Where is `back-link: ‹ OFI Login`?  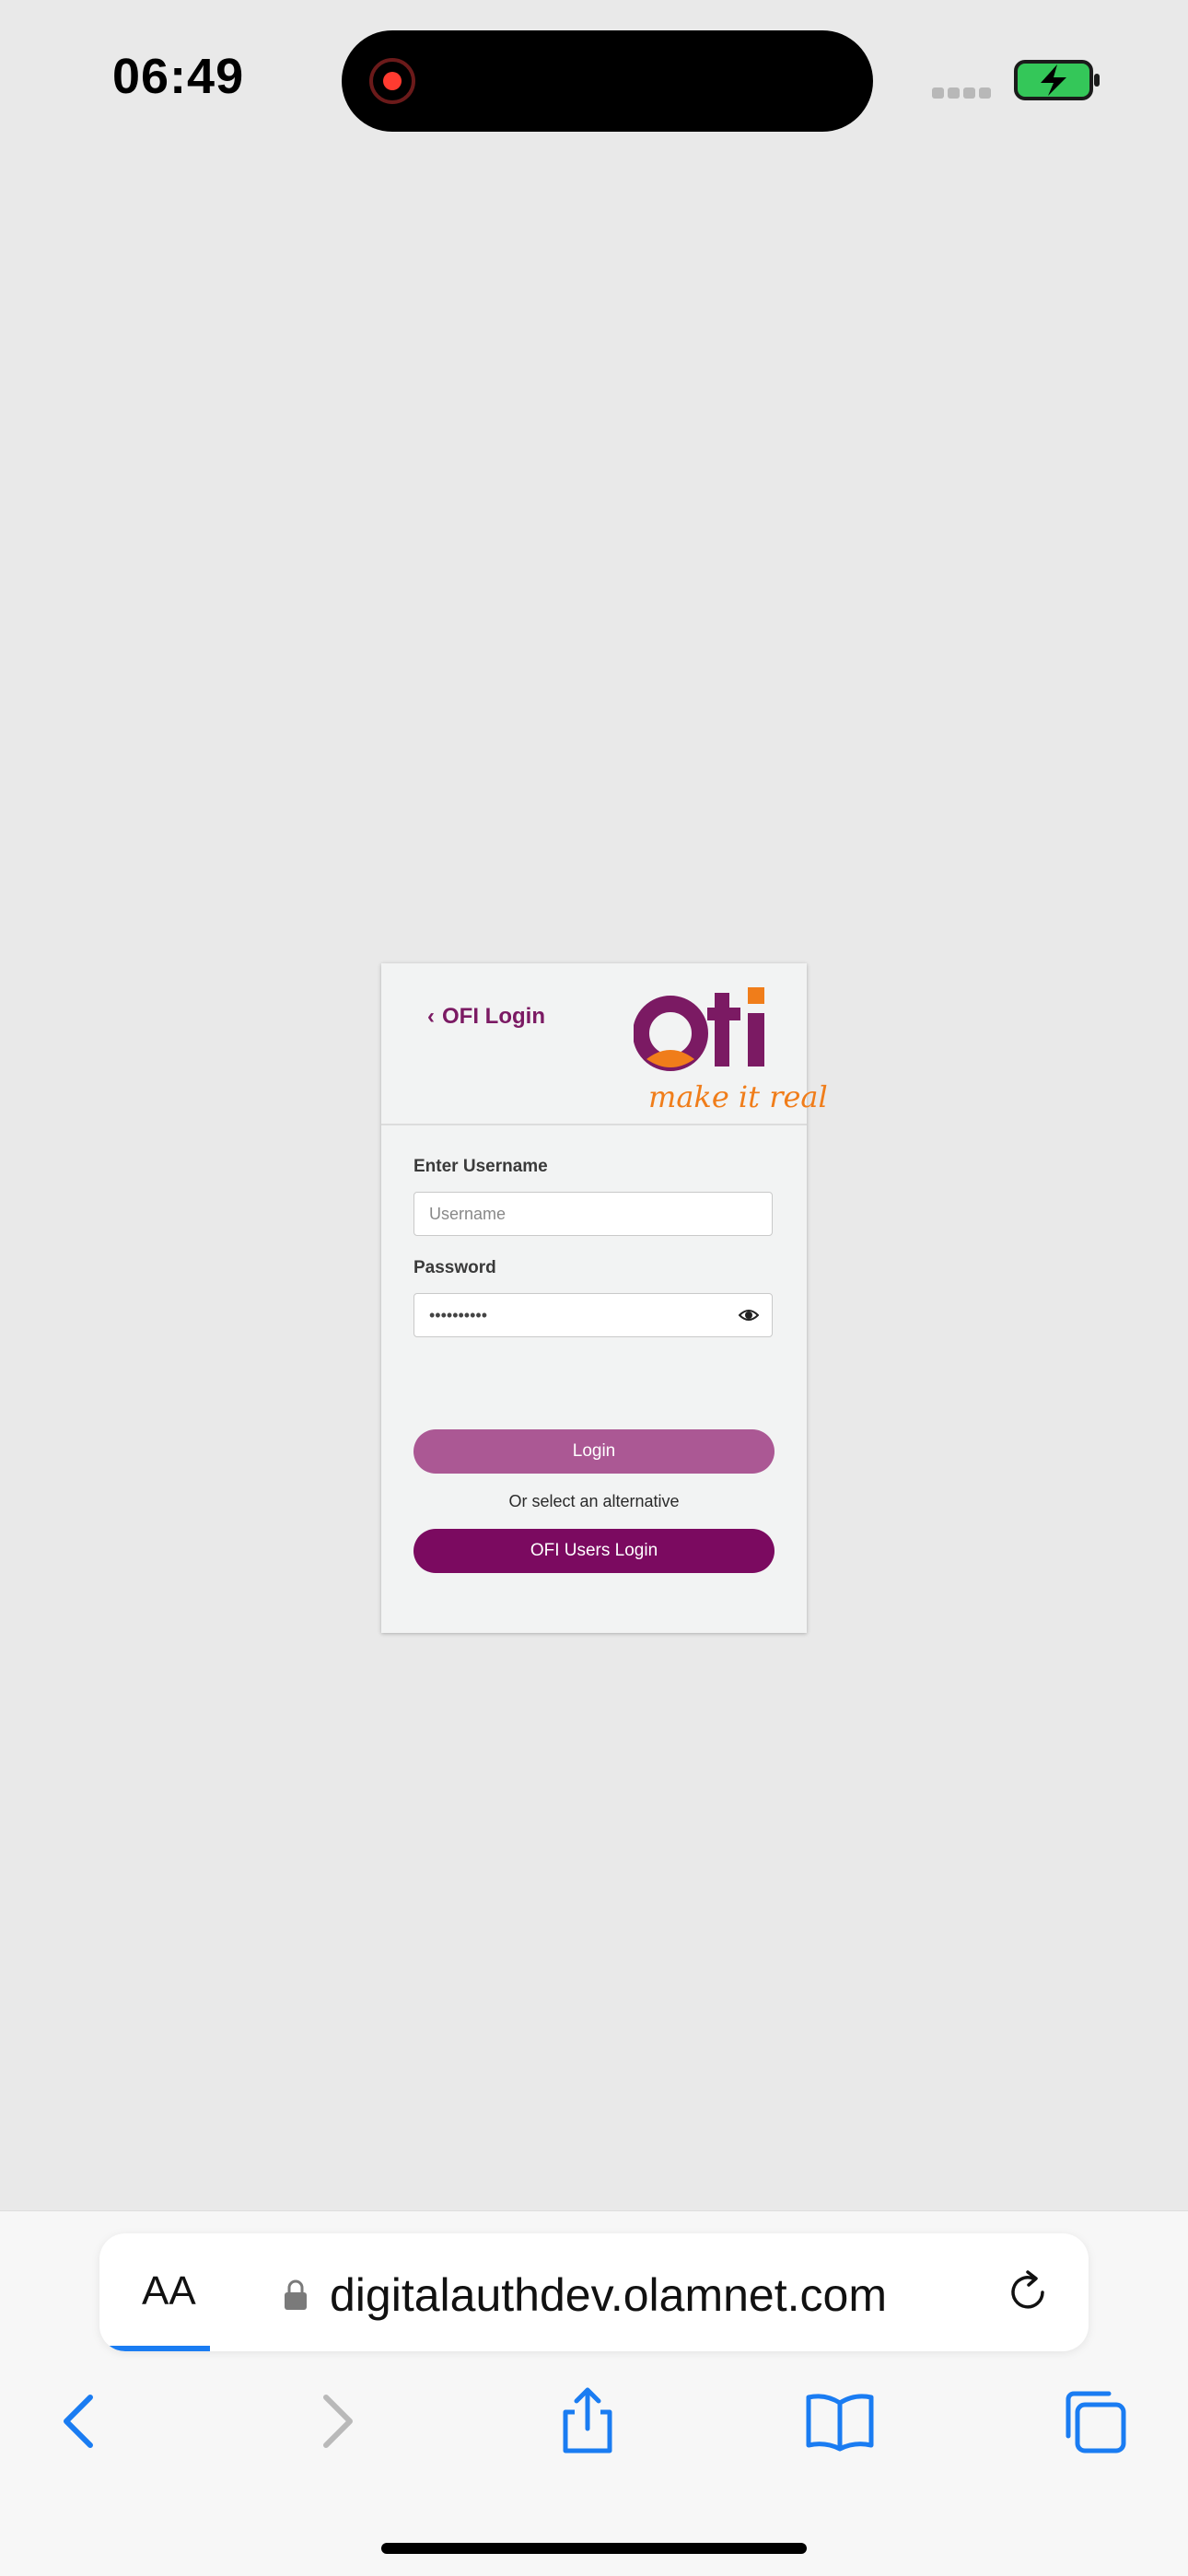 back-link: ‹ OFI Login is located at coordinates (486, 1017).